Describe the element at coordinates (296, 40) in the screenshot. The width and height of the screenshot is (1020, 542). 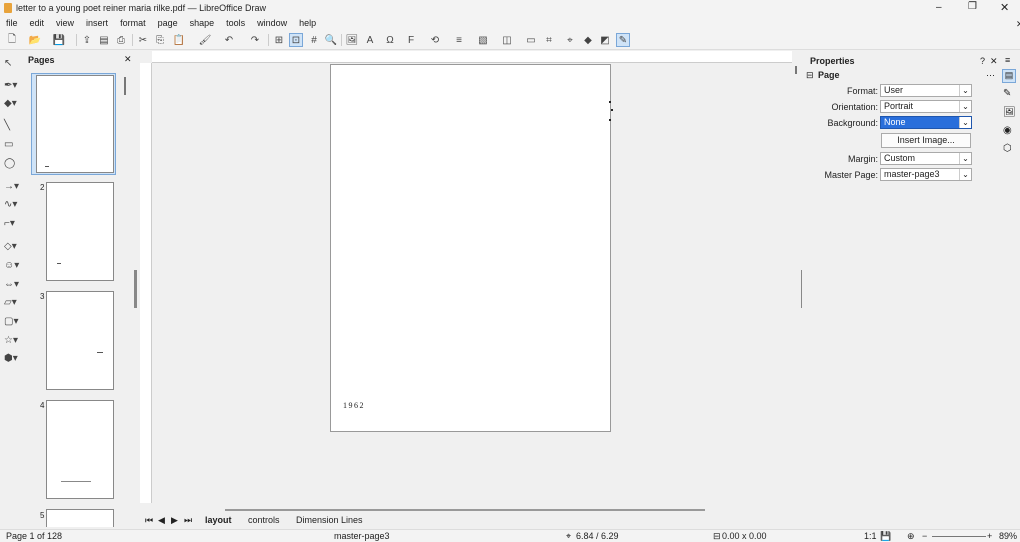
I see `helplines-icon: ⊡` at that location.